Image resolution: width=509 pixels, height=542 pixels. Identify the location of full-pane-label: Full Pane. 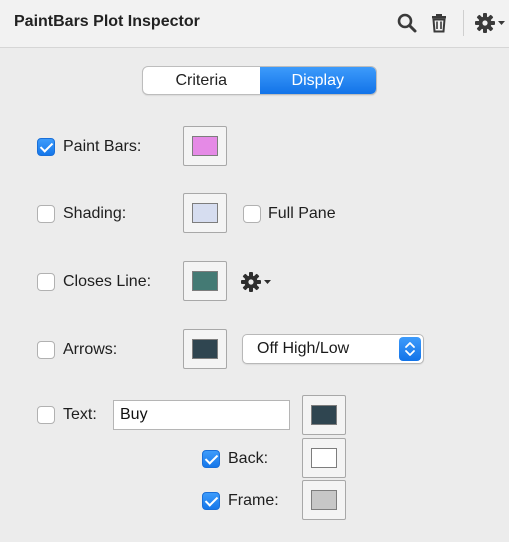
(302, 213).